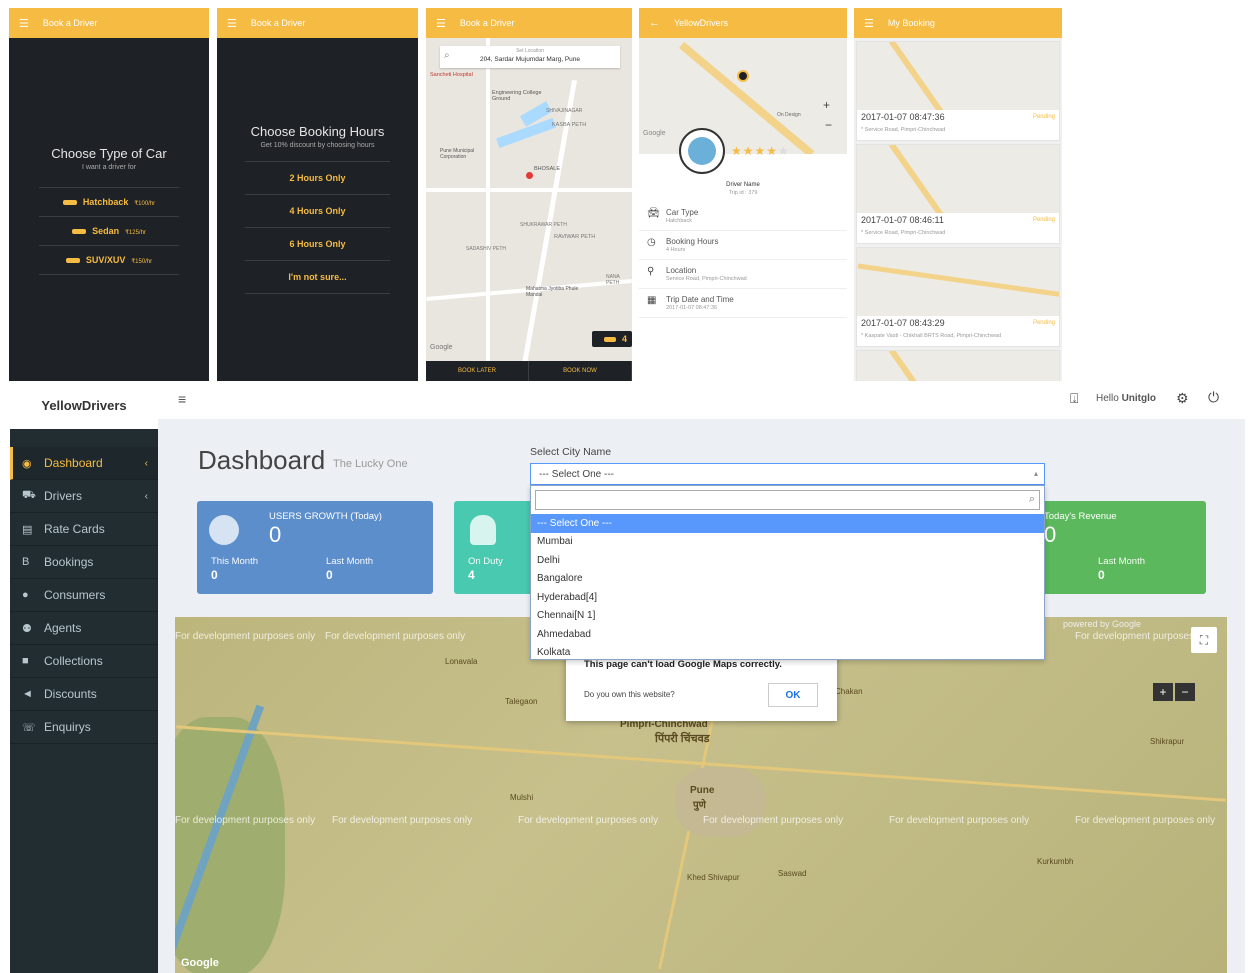  I want to click on location-pin-icon: ⚲, so click(651, 271).